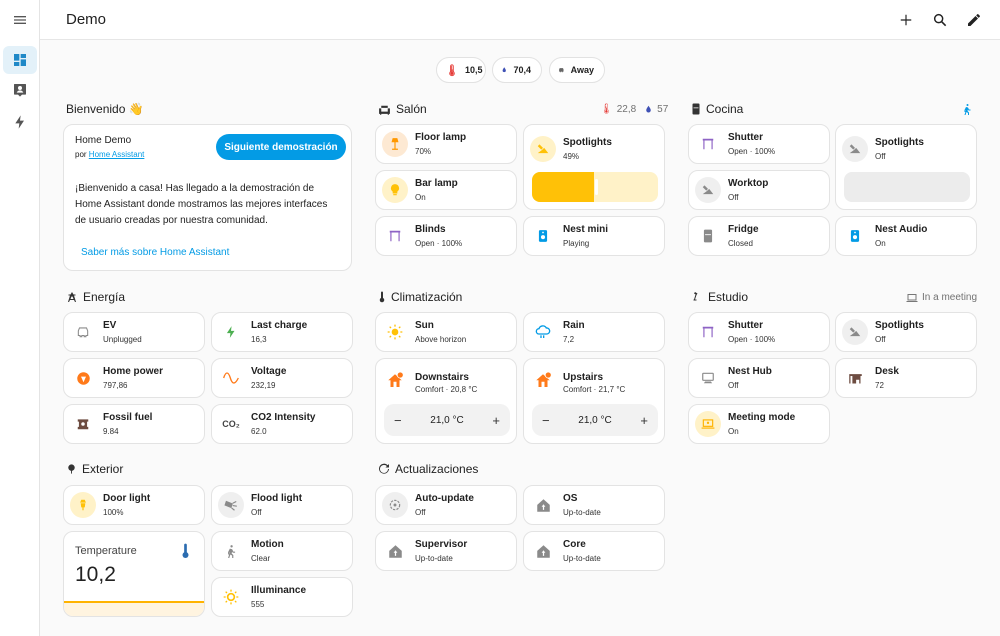  I want to click on badge-temperature: 🌡 10,5, so click(461, 70).